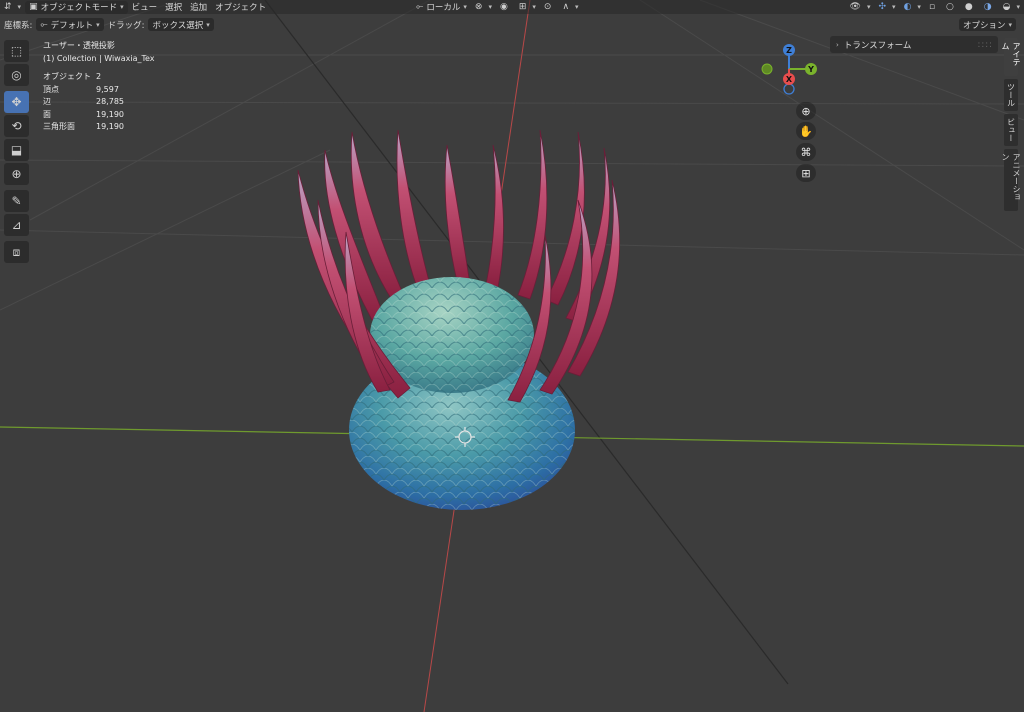  What do you see at coordinates (987, 24) in the screenshot?
I see `options-dropdown: オプション ▾` at bounding box center [987, 24].